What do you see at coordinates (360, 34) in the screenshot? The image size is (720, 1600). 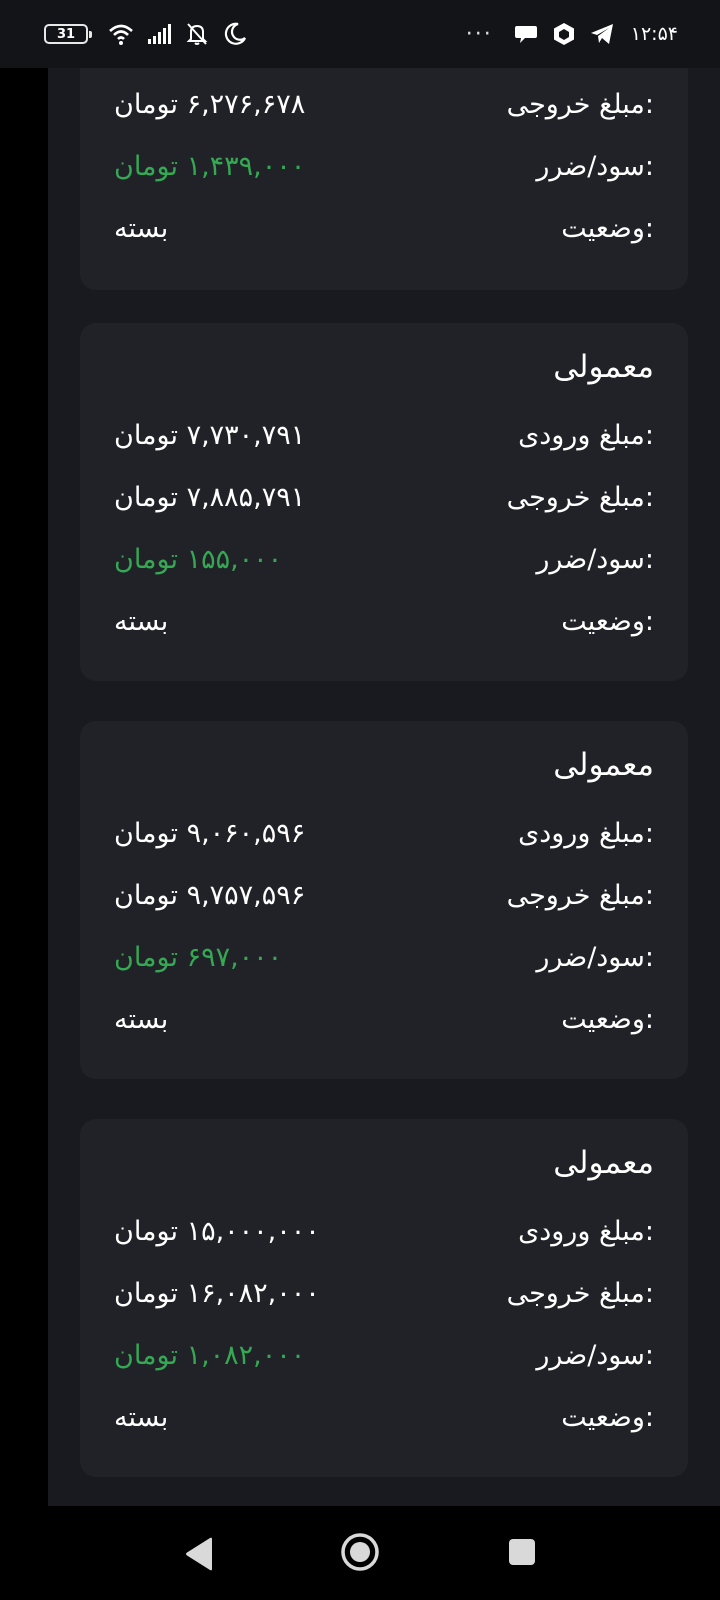 I see `status-bar: 31 ··· ۱۲:۵۴` at bounding box center [360, 34].